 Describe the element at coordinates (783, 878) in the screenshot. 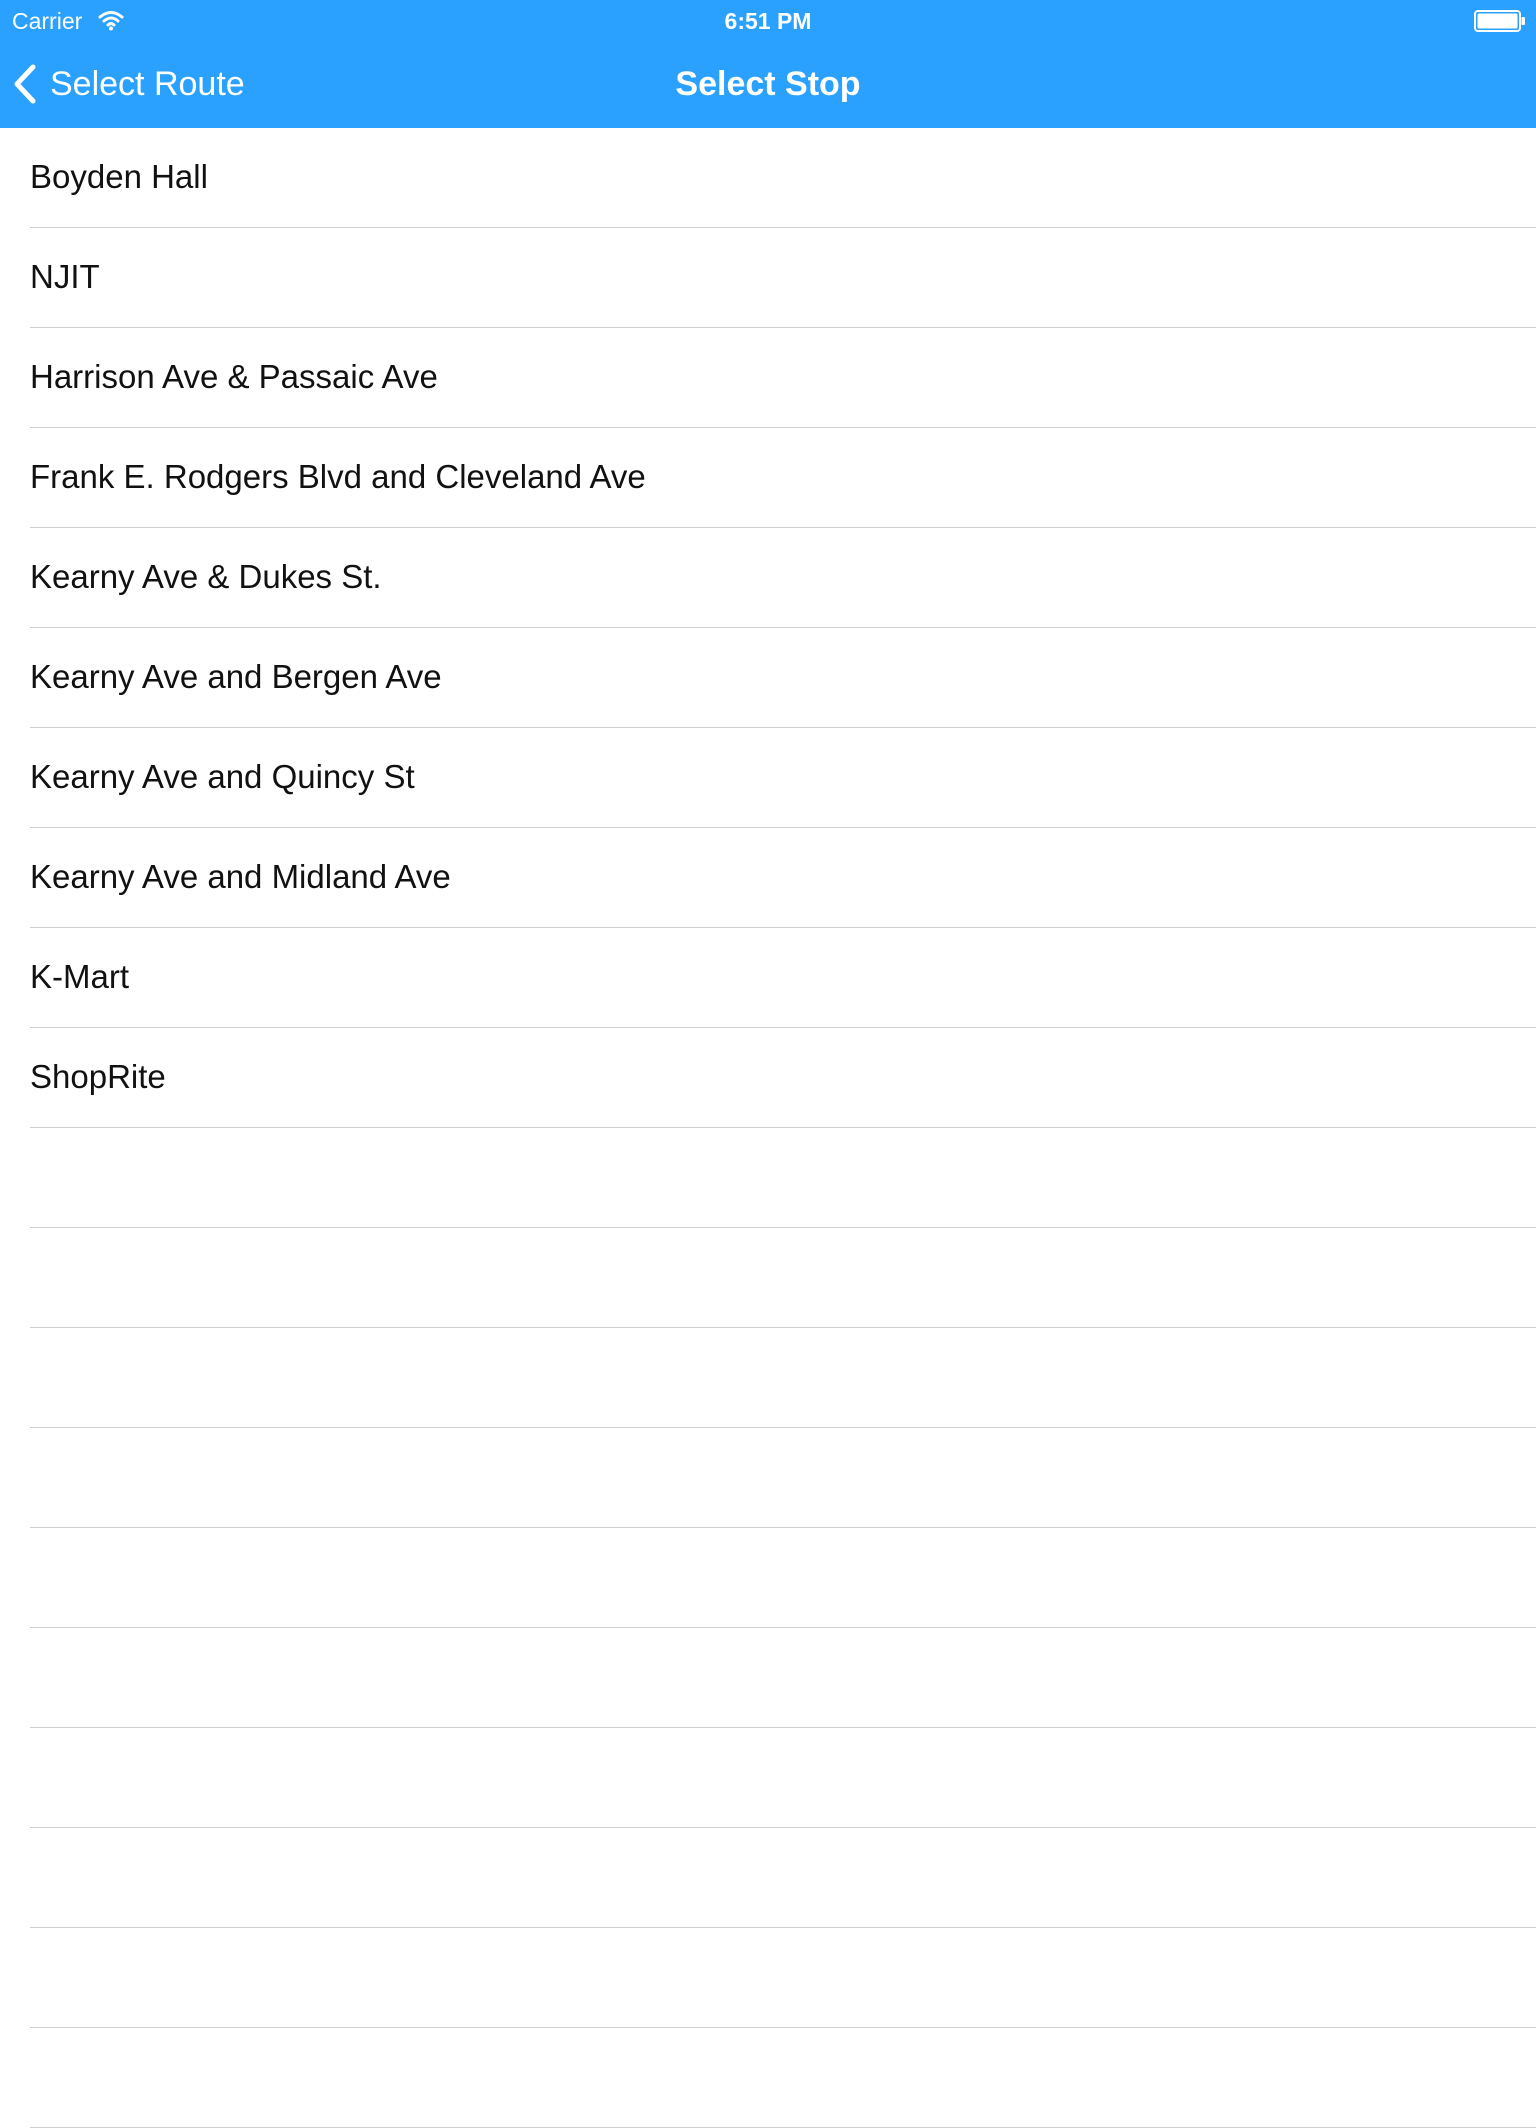

I see `stop-row: Kearny Ave and Midland Ave` at that location.